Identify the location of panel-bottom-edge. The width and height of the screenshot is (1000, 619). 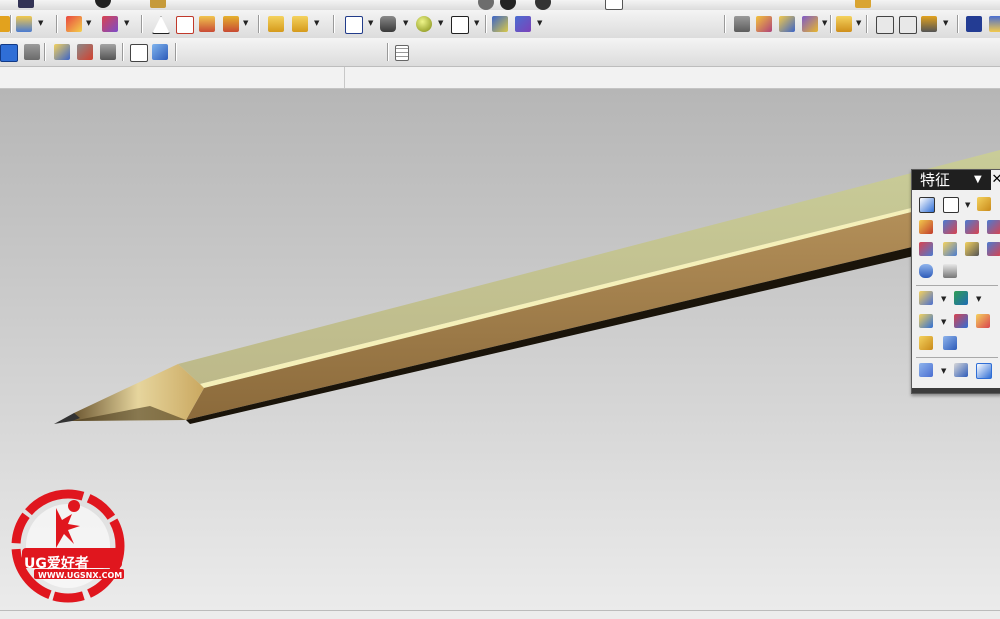
(956, 390).